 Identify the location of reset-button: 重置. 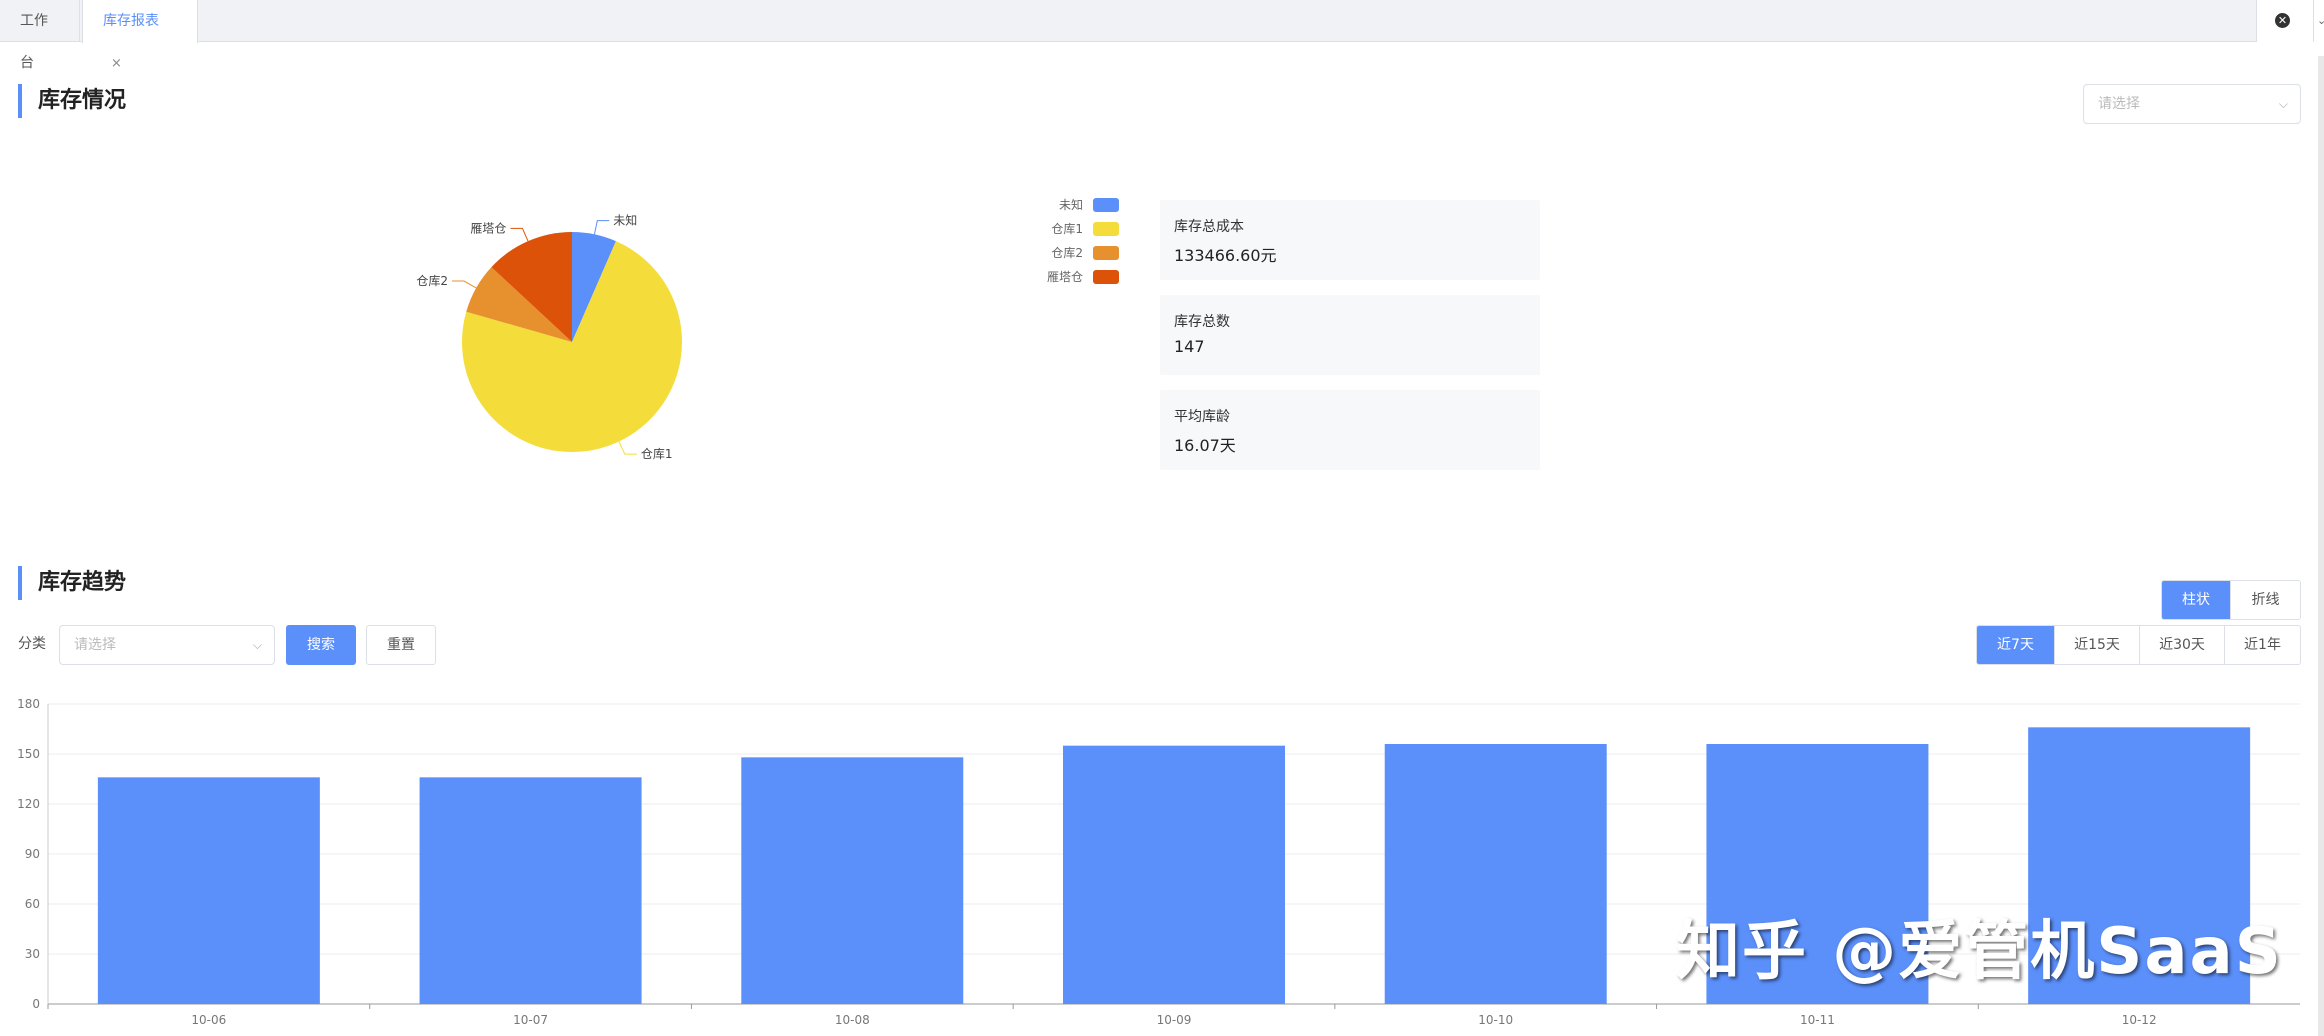
(401, 645).